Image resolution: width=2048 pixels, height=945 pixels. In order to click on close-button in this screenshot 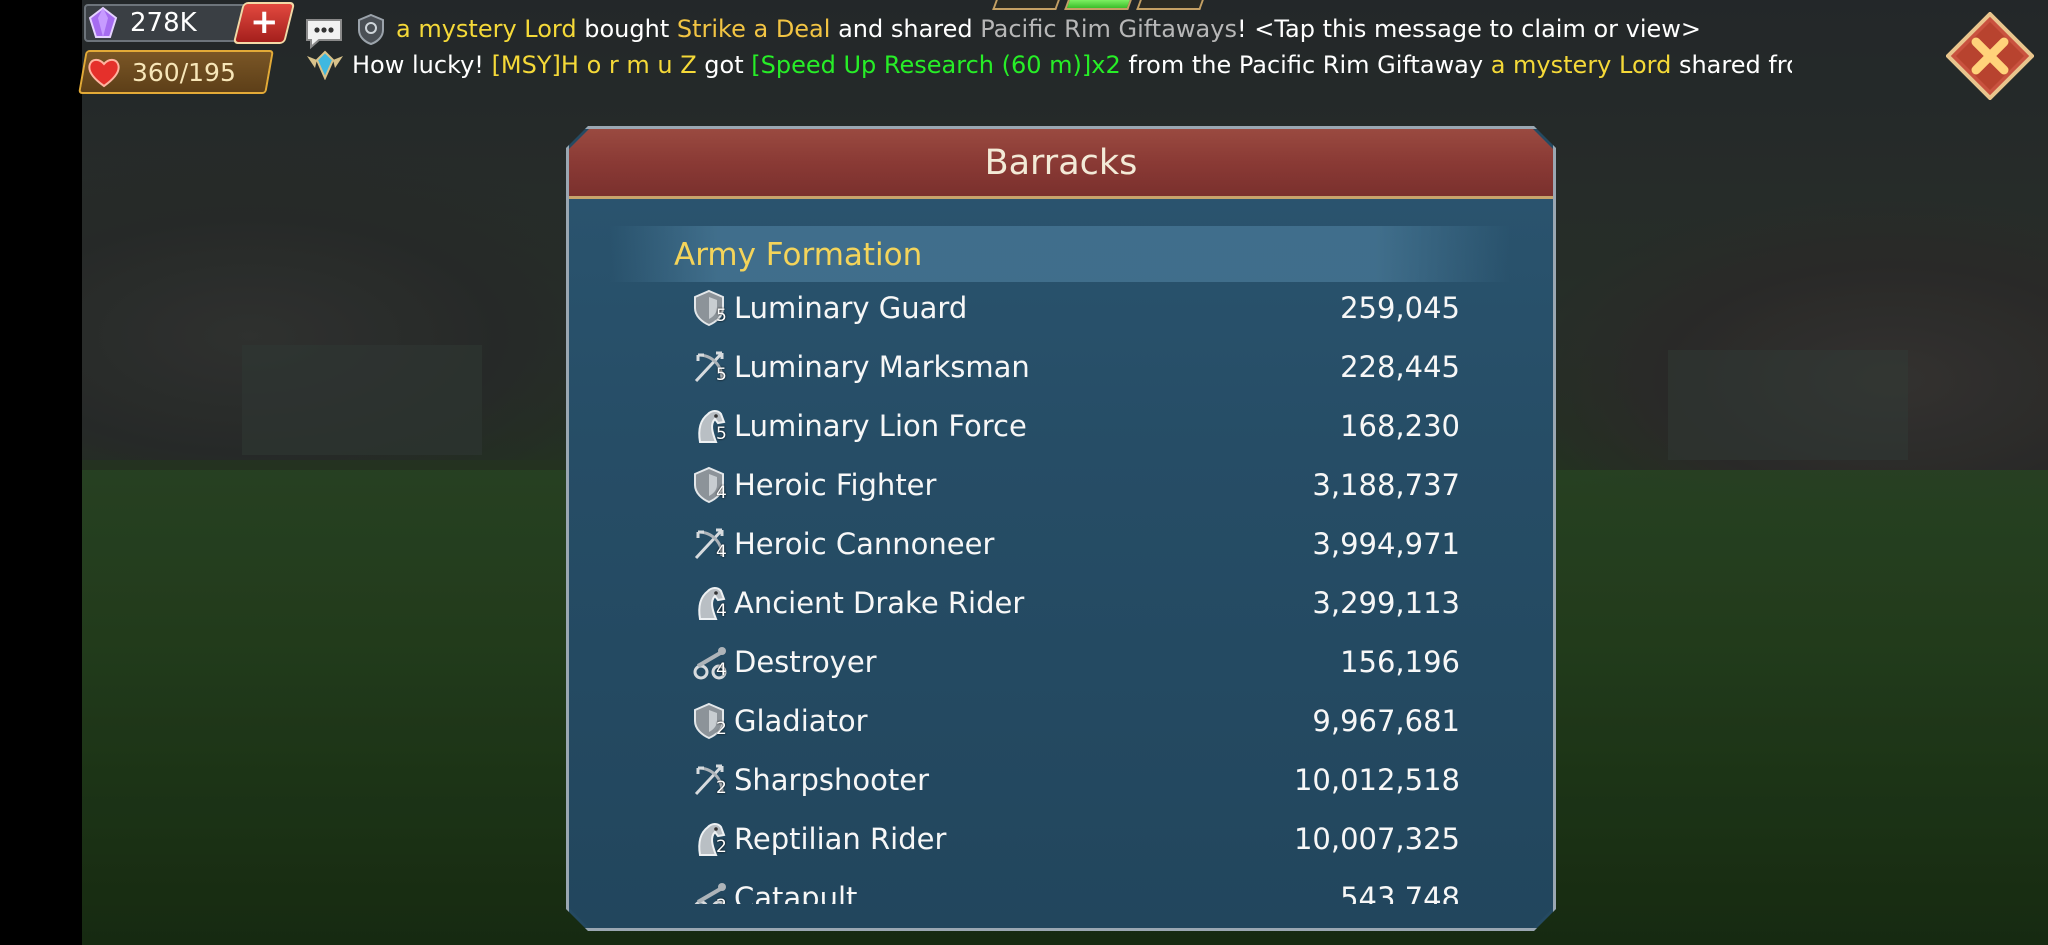, I will do `click(1990, 56)`.